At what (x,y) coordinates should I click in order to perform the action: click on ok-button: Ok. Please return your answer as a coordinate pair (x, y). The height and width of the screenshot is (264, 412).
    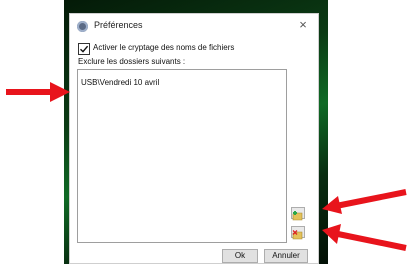
    Looking at the image, I should click on (240, 256).